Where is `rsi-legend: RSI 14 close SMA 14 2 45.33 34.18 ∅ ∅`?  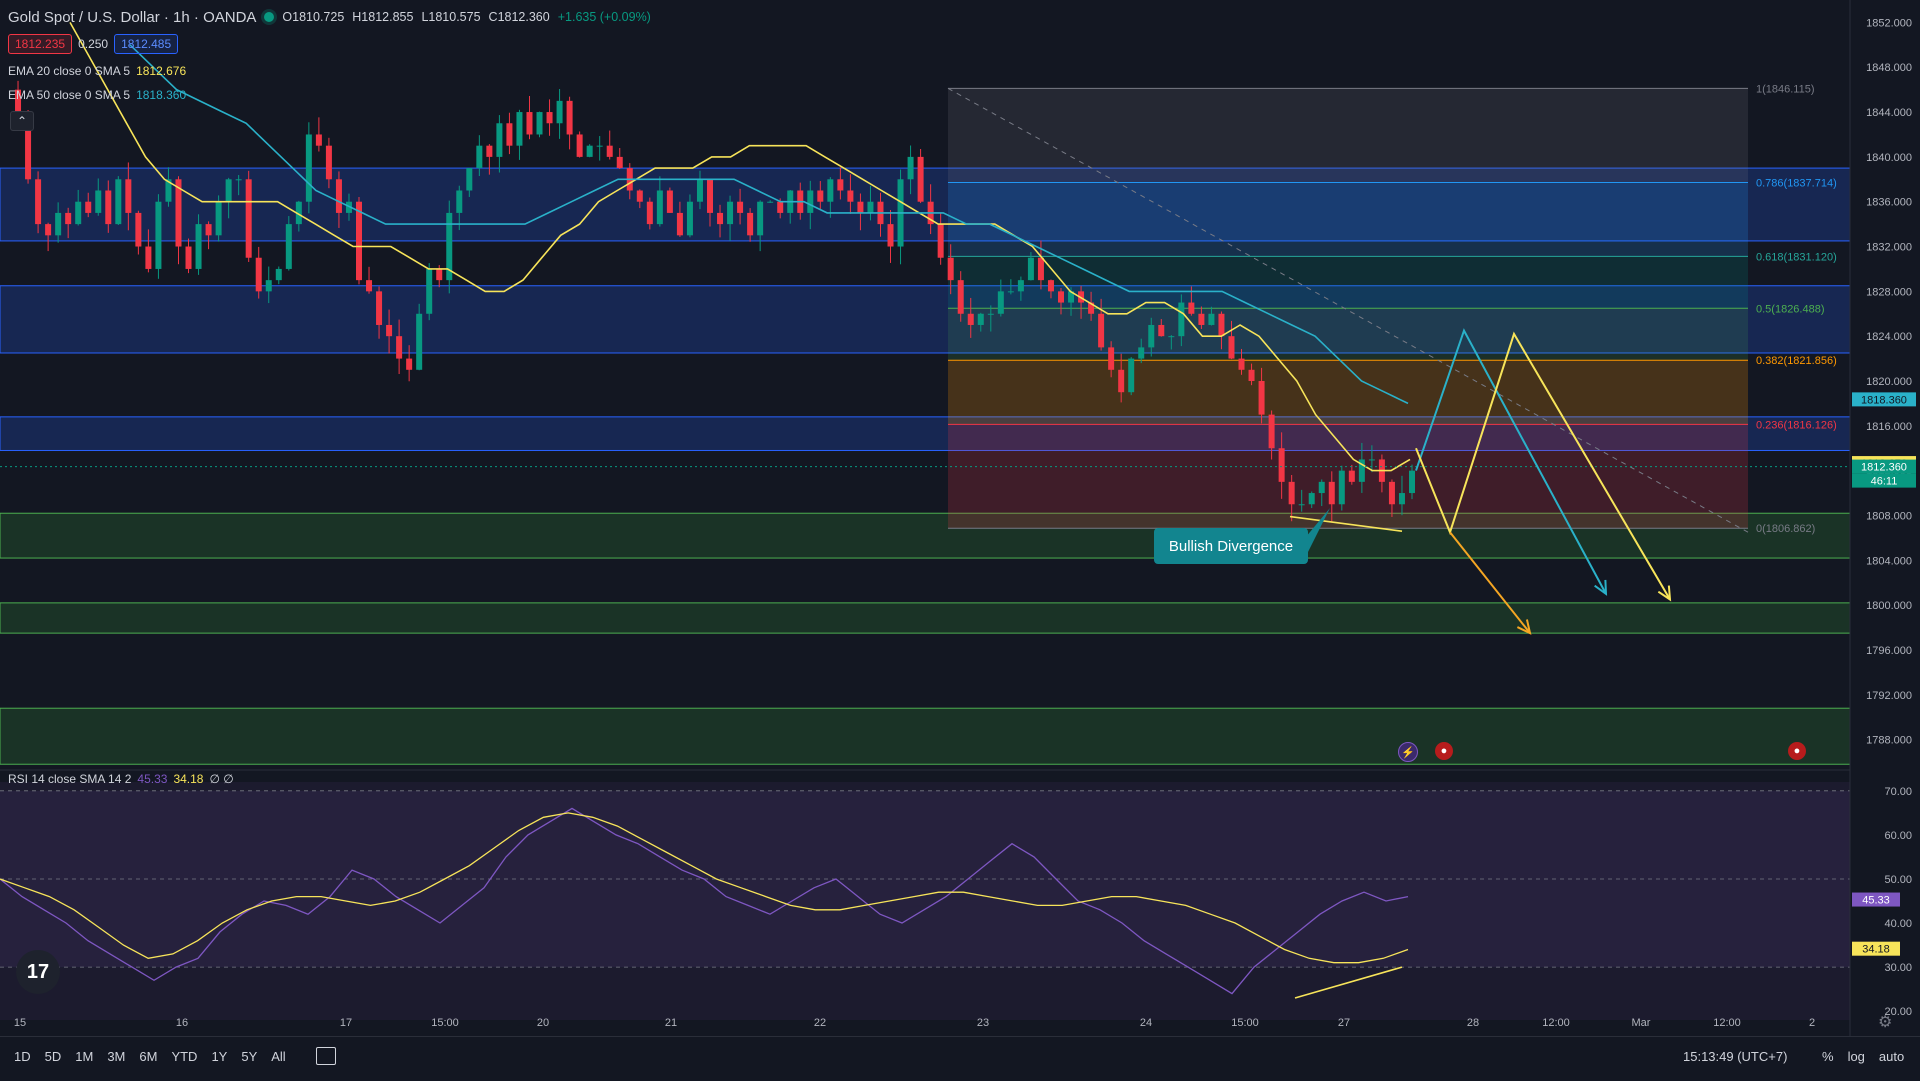
rsi-legend: RSI 14 close SMA 14 2 45.33 34.18 ∅ ∅ is located at coordinates (121, 779).